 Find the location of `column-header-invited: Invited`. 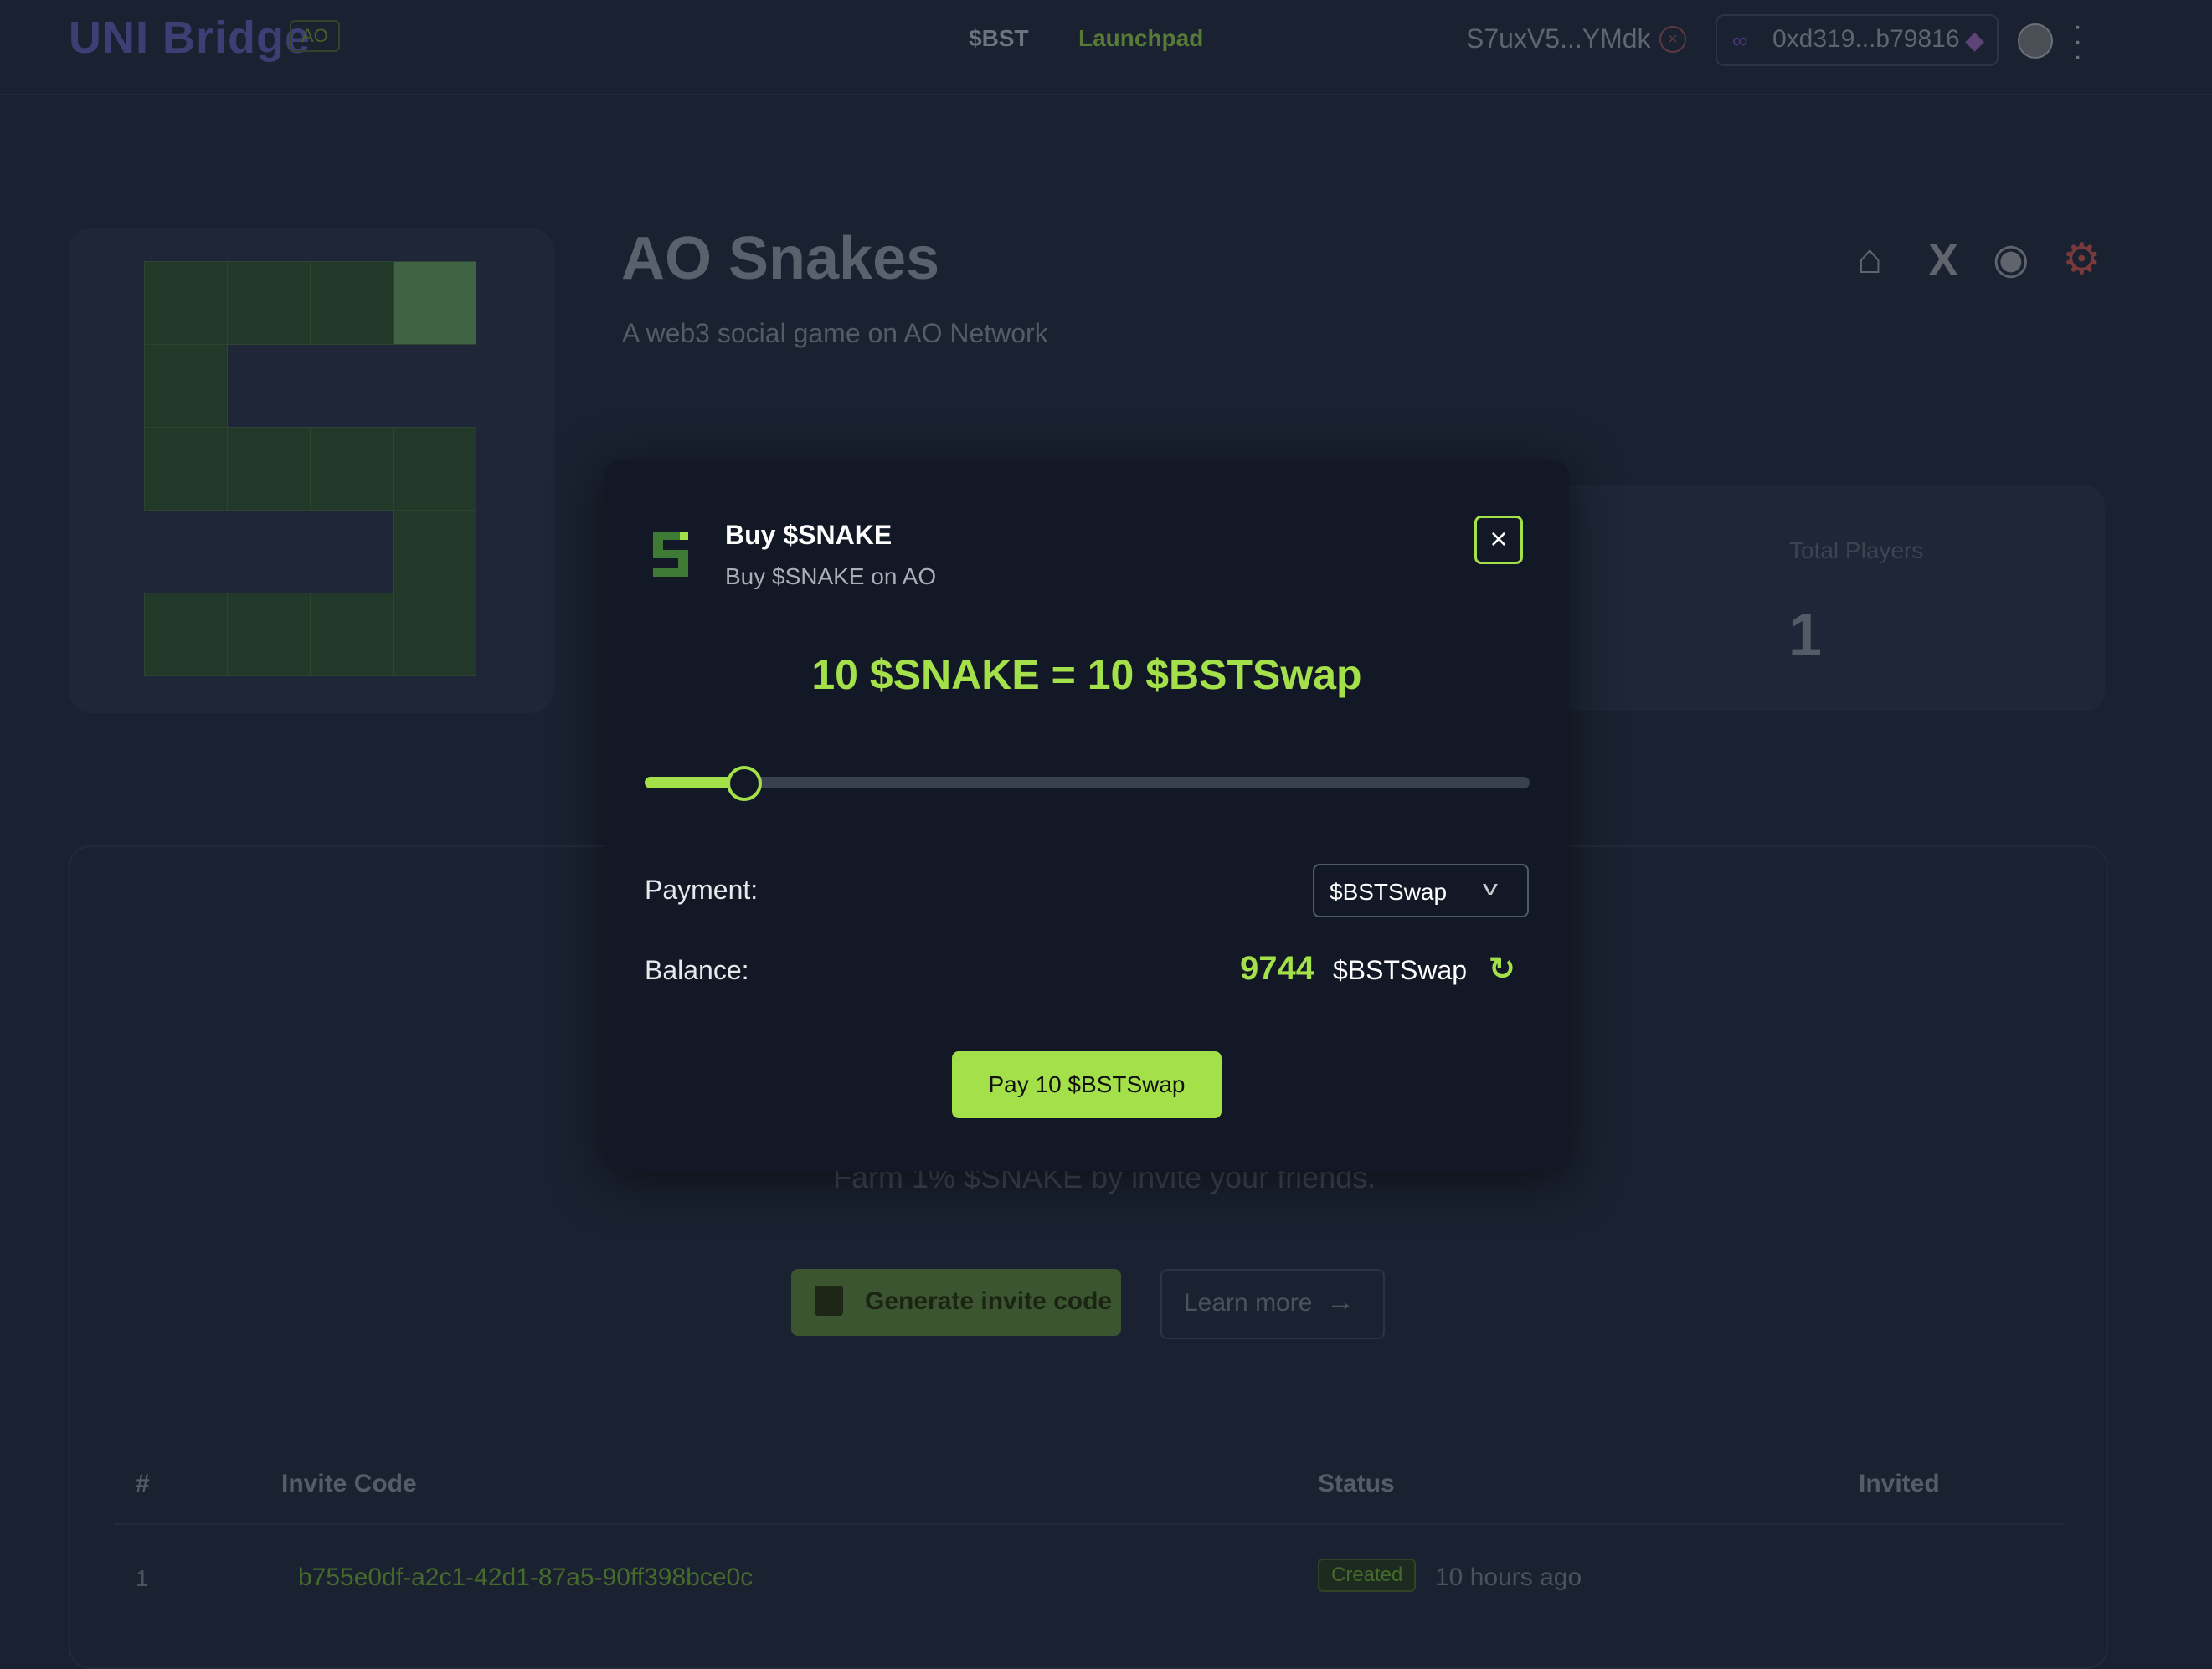

column-header-invited: Invited is located at coordinates (1899, 1483).